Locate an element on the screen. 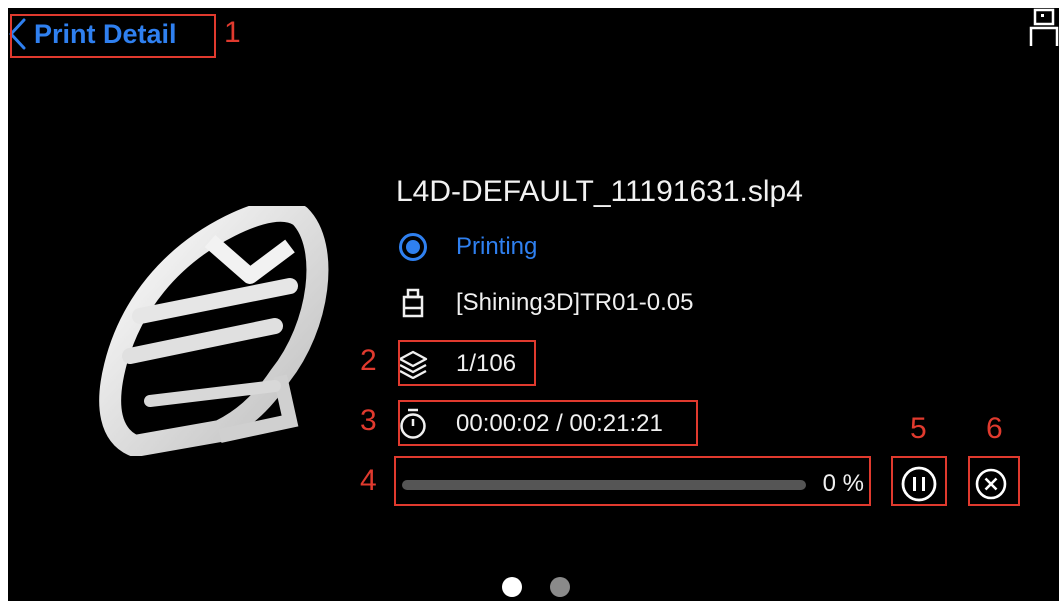 This screenshot has height=601, width=1059. annotation-number-4: 4 is located at coordinates (368, 480).